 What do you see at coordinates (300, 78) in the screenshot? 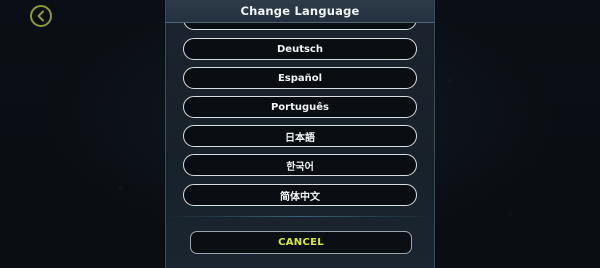
I see `language-option-espanol: Español` at bounding box center [300, 78].